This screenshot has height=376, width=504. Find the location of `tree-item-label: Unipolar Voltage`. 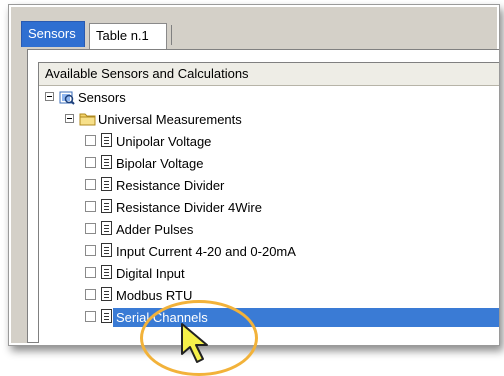

tree-item-label: Unipolar Voltage is located at coordinates (164, 141).